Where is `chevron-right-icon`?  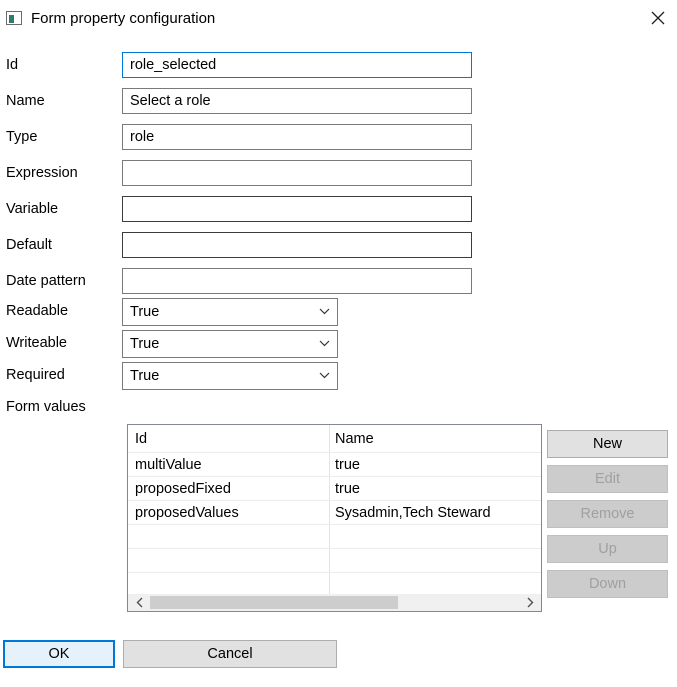 chevron-right-icon is located at coordinates (530, 602).